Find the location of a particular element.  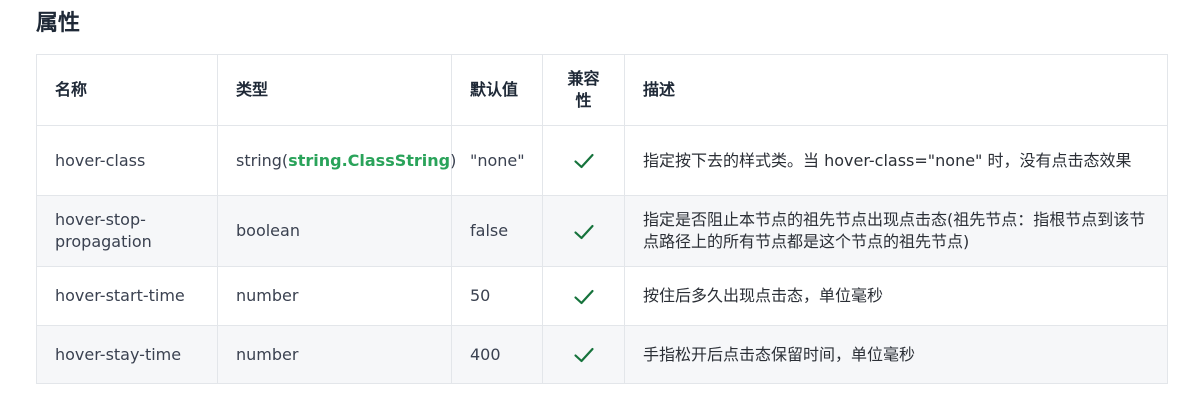

prop-name: hover-start-time is located at coordinates (127, 296).